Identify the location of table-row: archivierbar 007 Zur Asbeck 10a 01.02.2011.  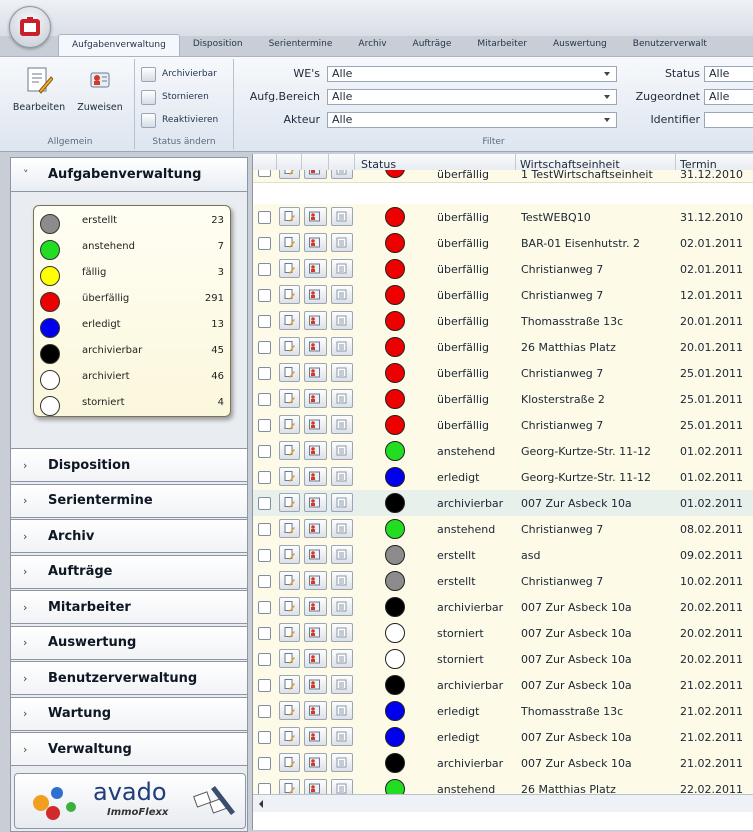
(503, 503).